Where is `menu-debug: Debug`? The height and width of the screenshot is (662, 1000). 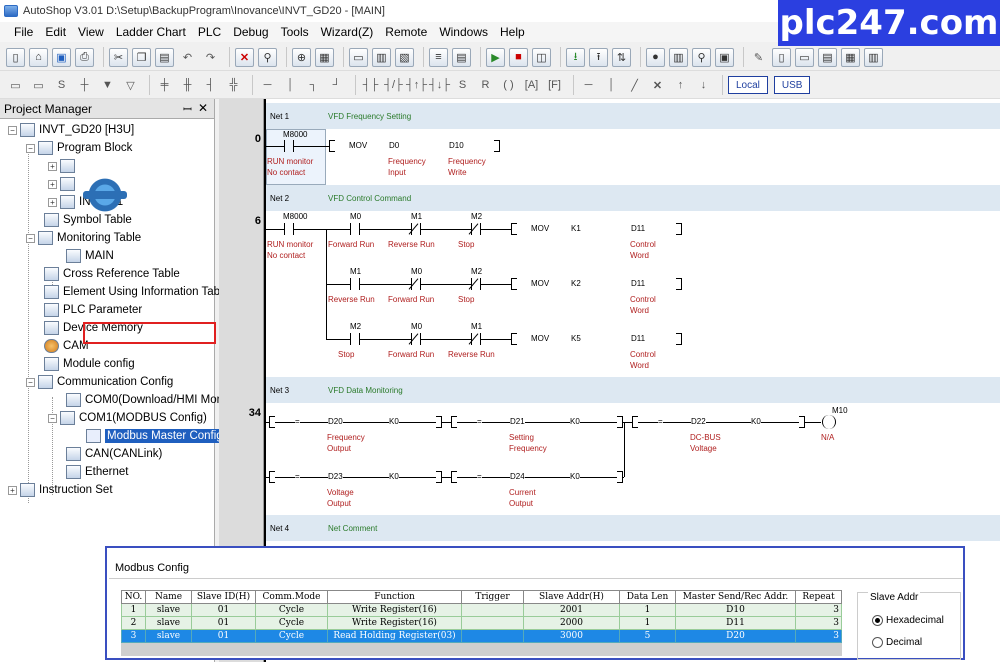
menu-debug: Debug is located at coordinates (250, 32).